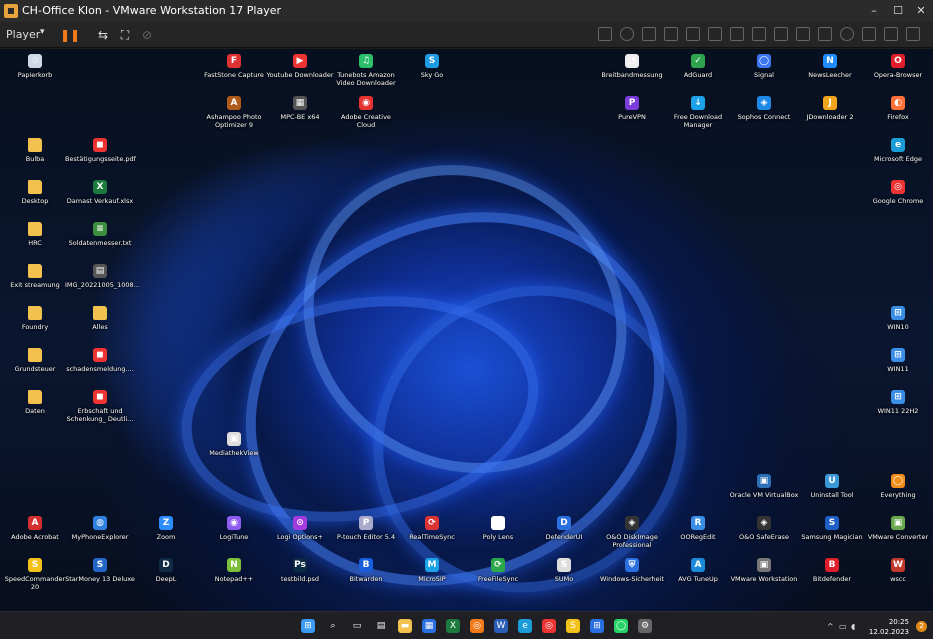  Describe the element at coordinates (498, 575) in the screenshot. I see `desktop-icon: ⟳ FreeFileSync` at that location.